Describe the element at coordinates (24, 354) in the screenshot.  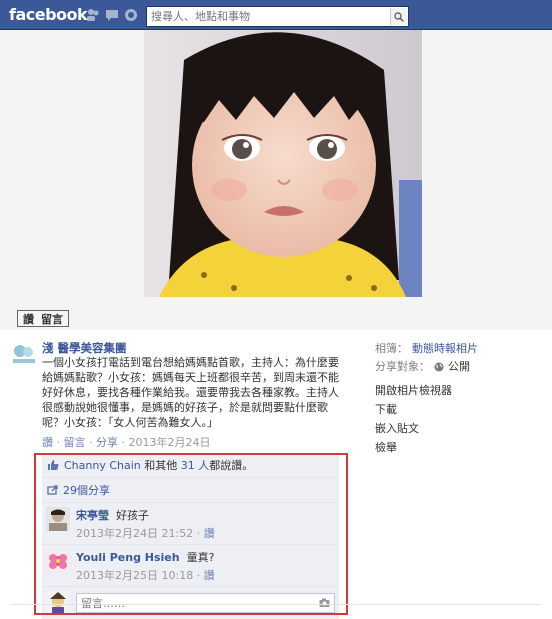
I see `page-avatar` at that location.